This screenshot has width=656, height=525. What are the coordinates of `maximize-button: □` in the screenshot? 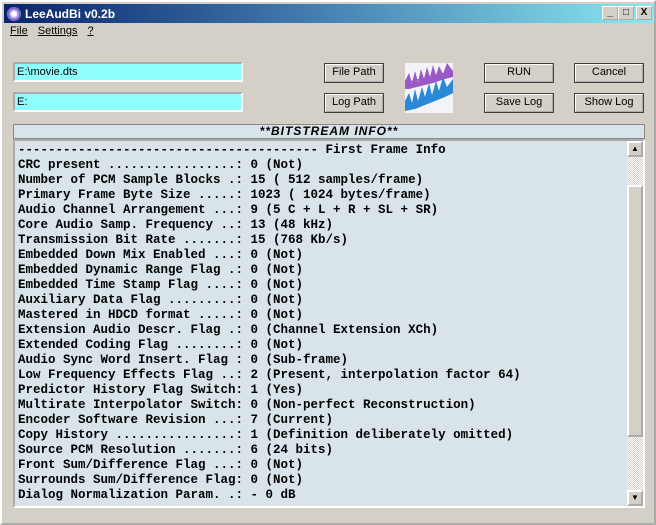 It's located at (626, 13).